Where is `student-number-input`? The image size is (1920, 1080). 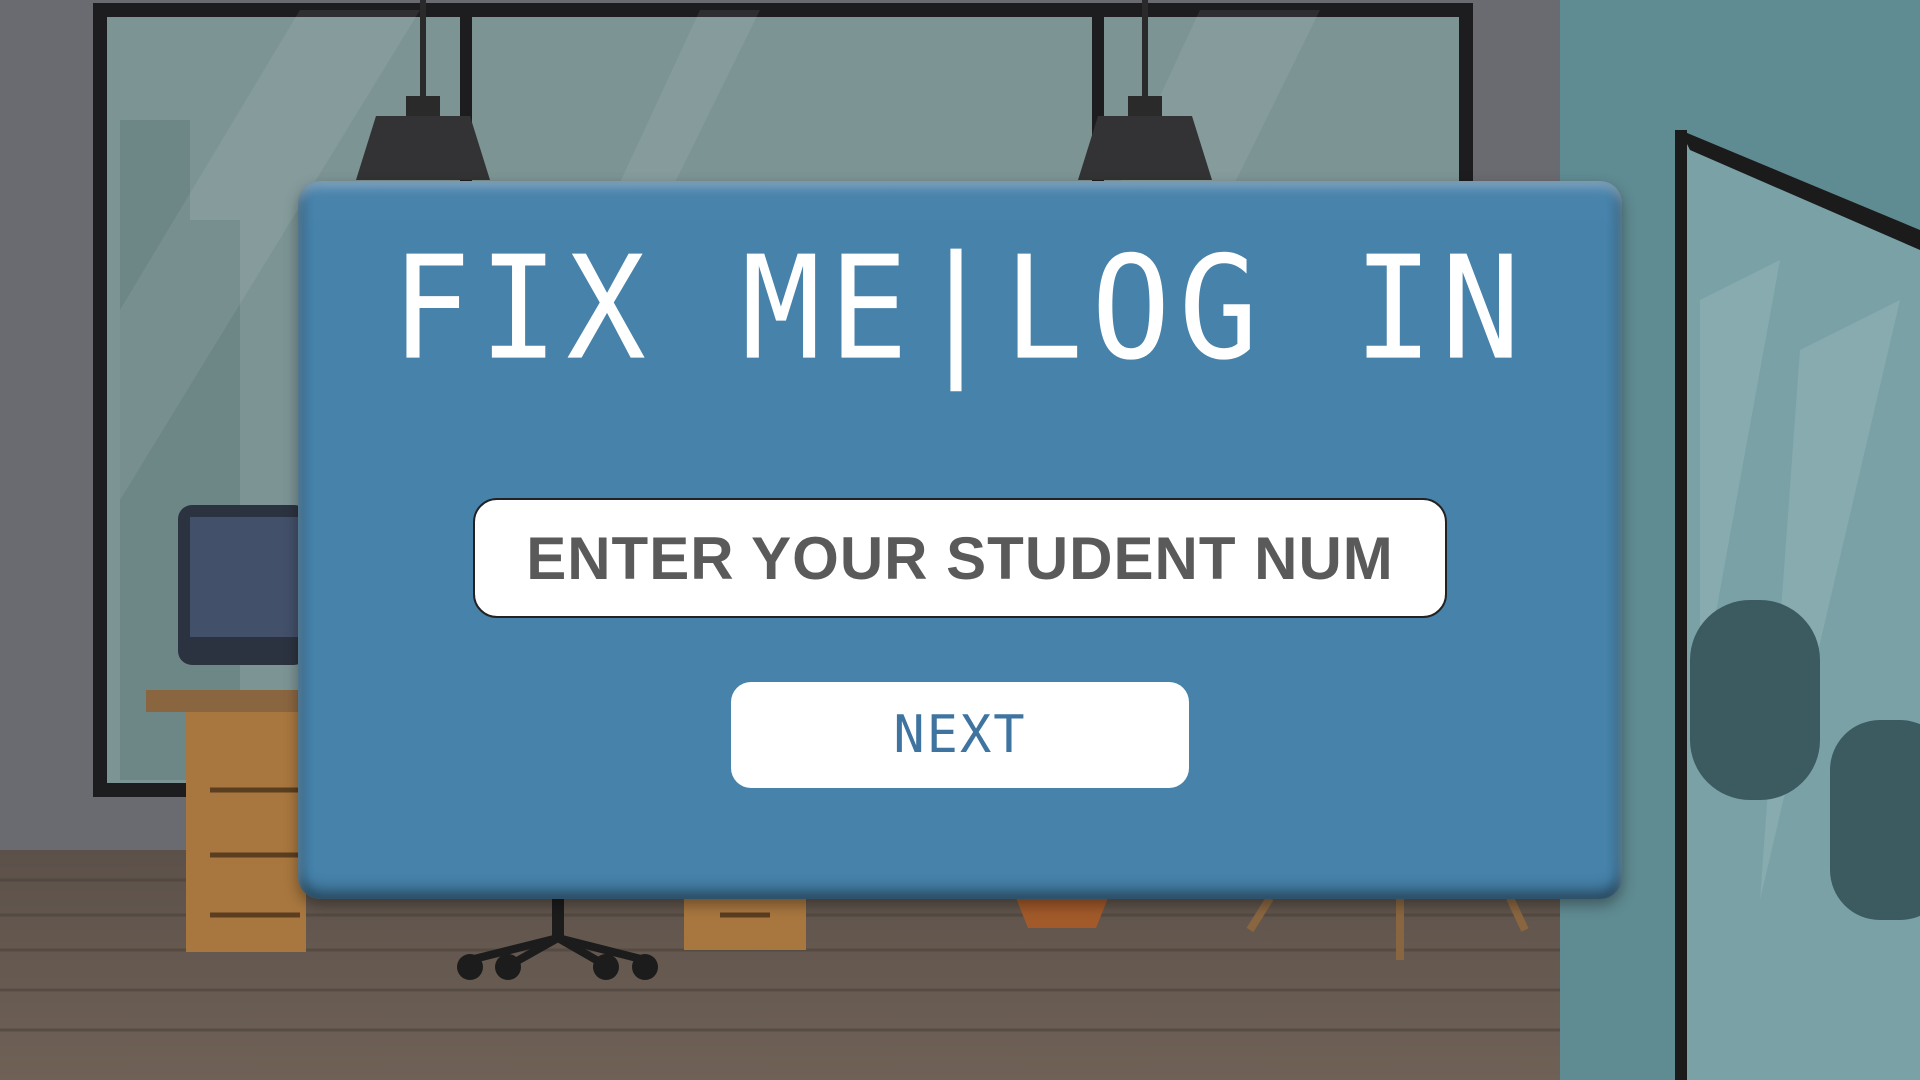 student-number-input is located at coordinates (960, 558).